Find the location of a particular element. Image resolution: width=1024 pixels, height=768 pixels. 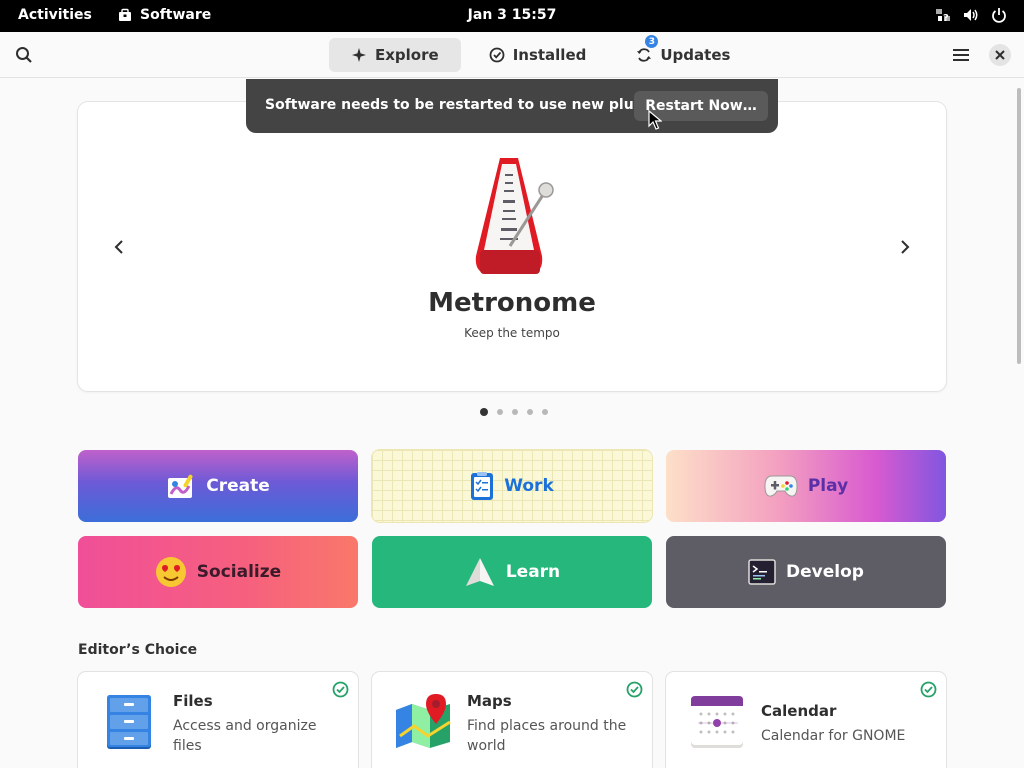

calendar-icon is located at coordinates (717, 722).